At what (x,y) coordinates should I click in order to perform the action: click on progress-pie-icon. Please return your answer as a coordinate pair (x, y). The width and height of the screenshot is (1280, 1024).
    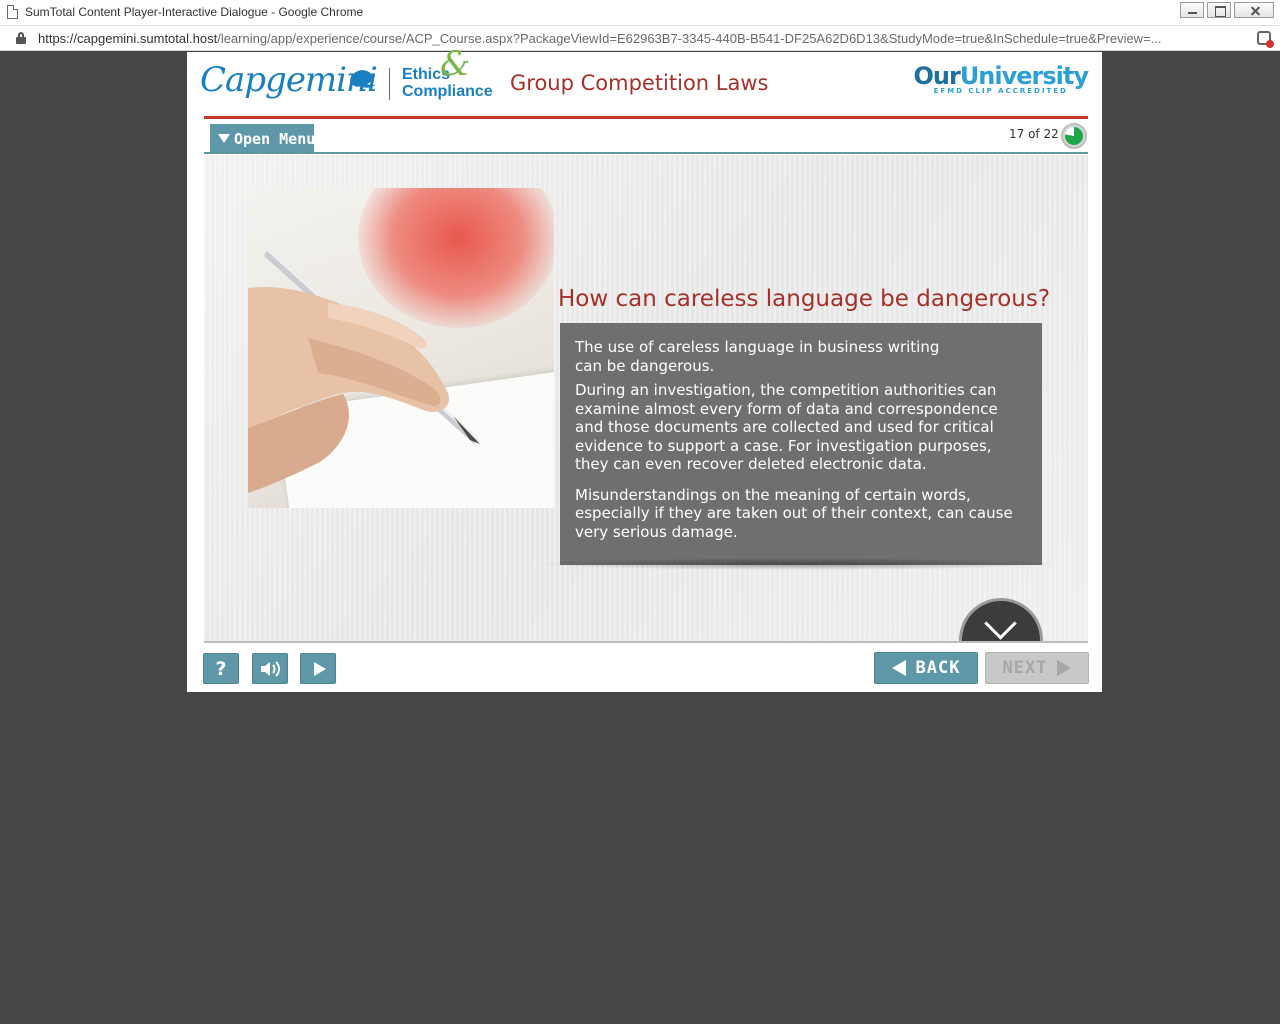
    Looking at the image, I should click on (1074, 136).